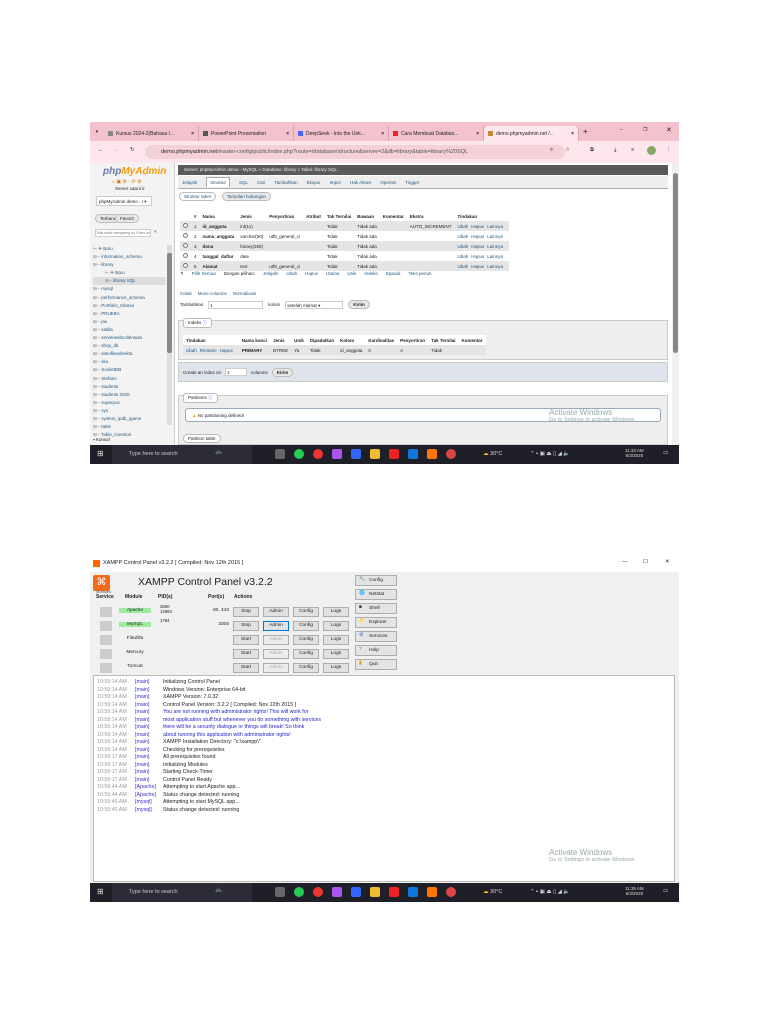  What do you see at coordinates (376, 650) in the screenshot?
I see `help-button: ? Help` at bounding box center [376, 650].